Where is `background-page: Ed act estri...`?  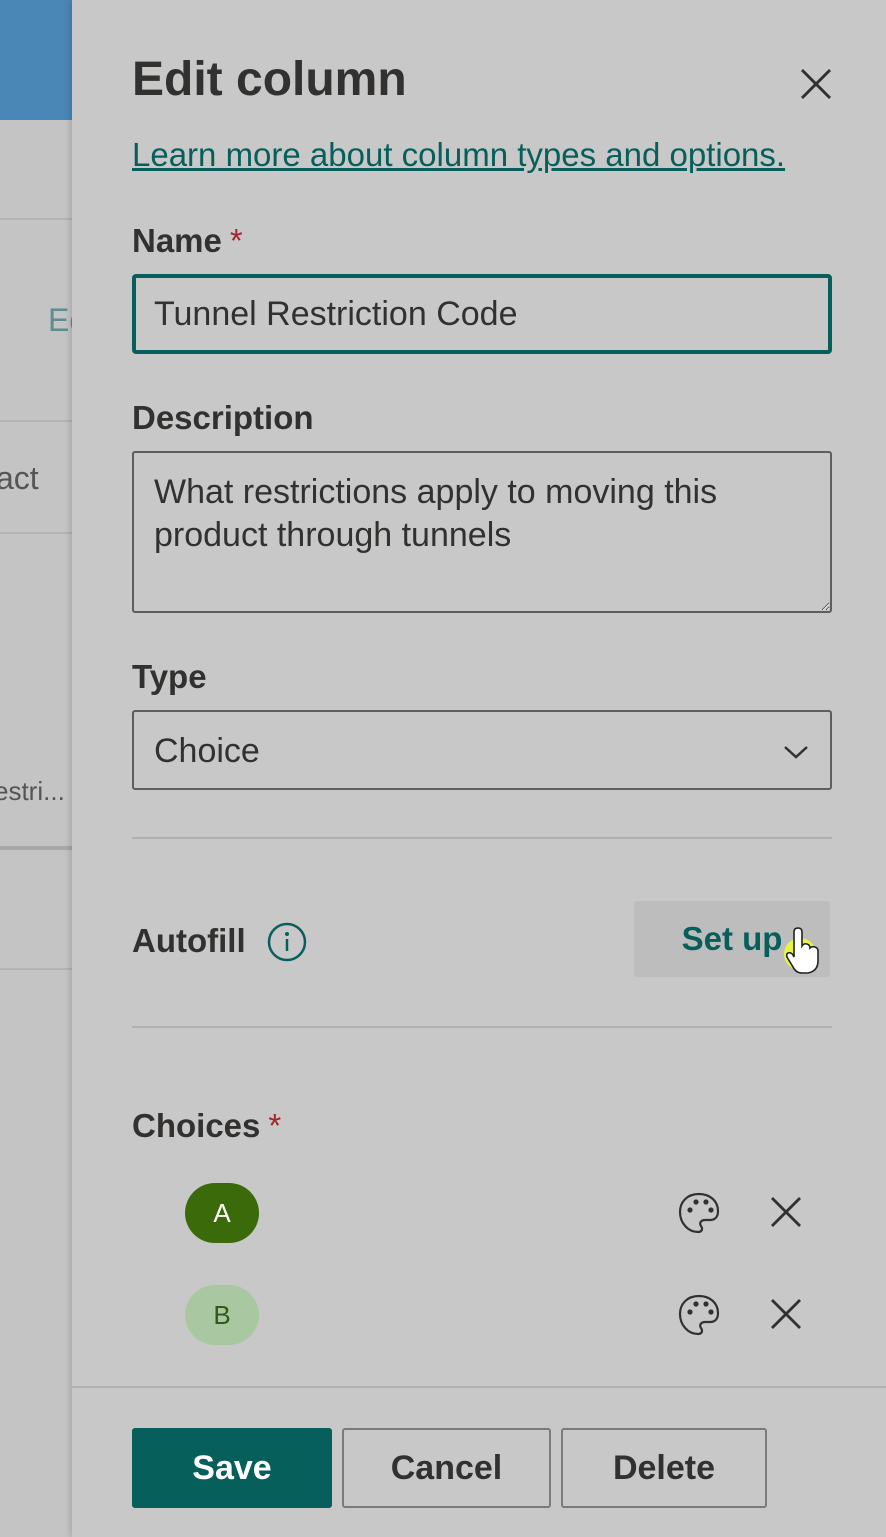
background-page: Ed act estri... is located at coordinates (36, 768).